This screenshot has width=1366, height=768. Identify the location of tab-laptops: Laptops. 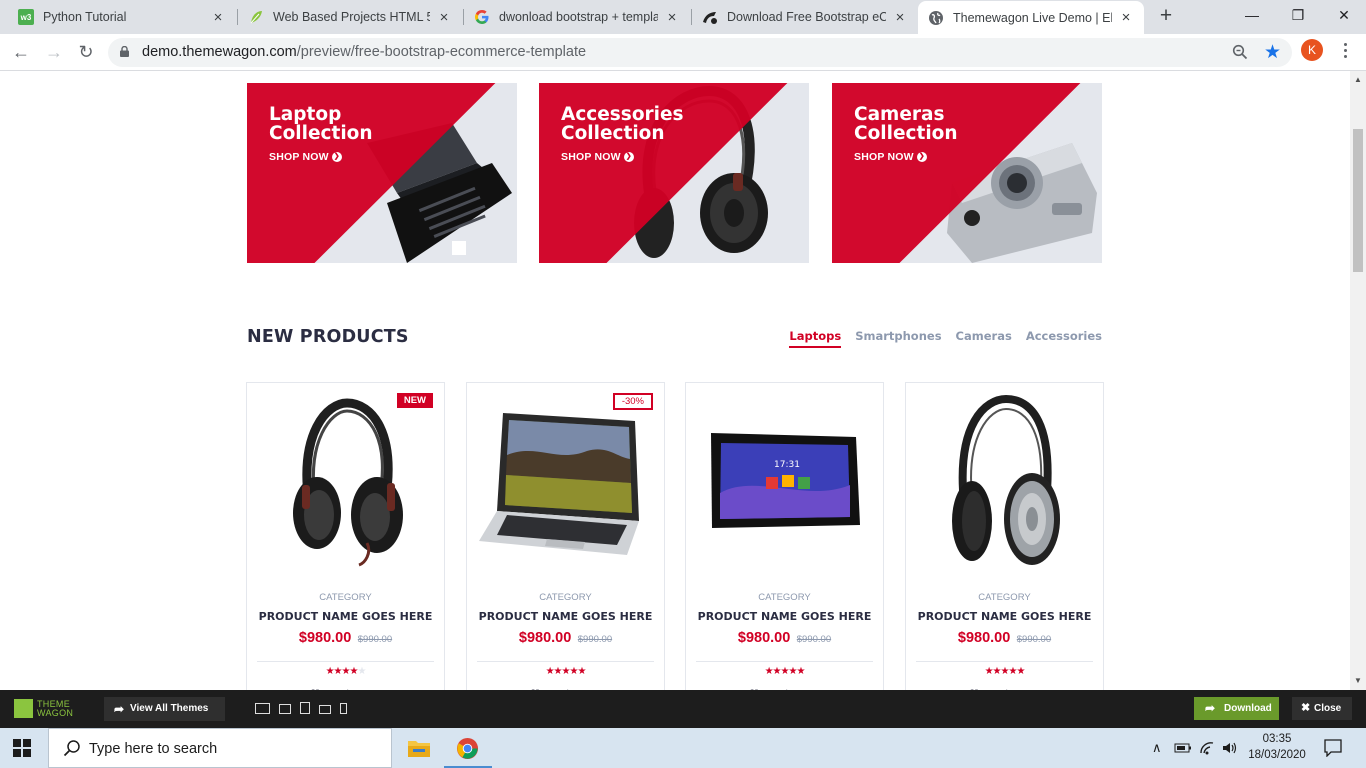
(815, 338).